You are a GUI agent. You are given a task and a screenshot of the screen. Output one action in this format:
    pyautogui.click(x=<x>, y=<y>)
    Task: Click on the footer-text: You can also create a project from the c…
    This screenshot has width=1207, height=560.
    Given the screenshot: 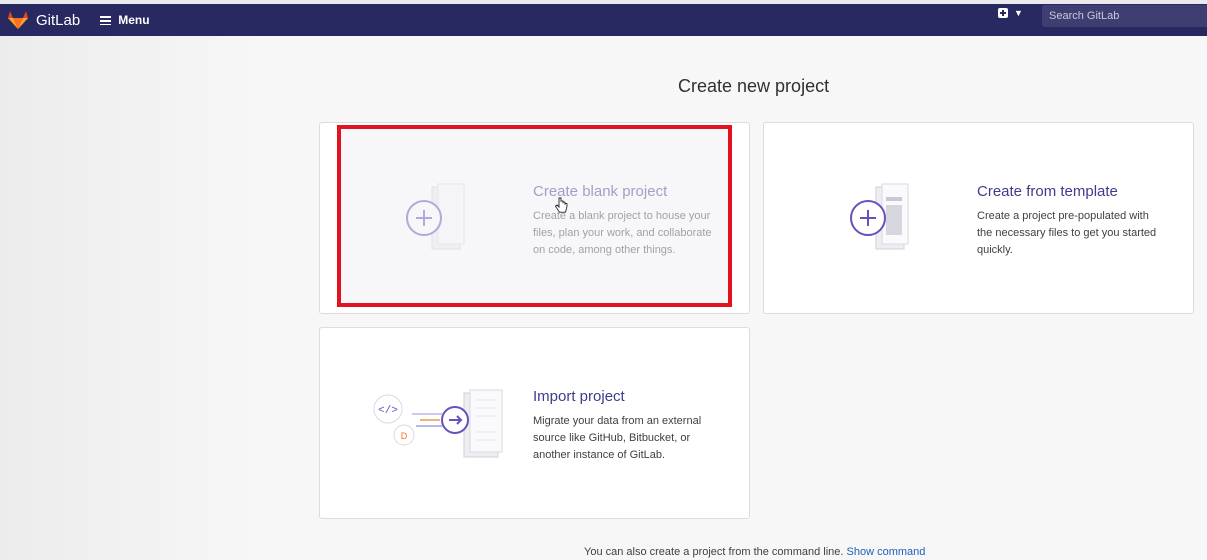 What is the action you would take?
    pyautogui.click(x=714, y=552)
    